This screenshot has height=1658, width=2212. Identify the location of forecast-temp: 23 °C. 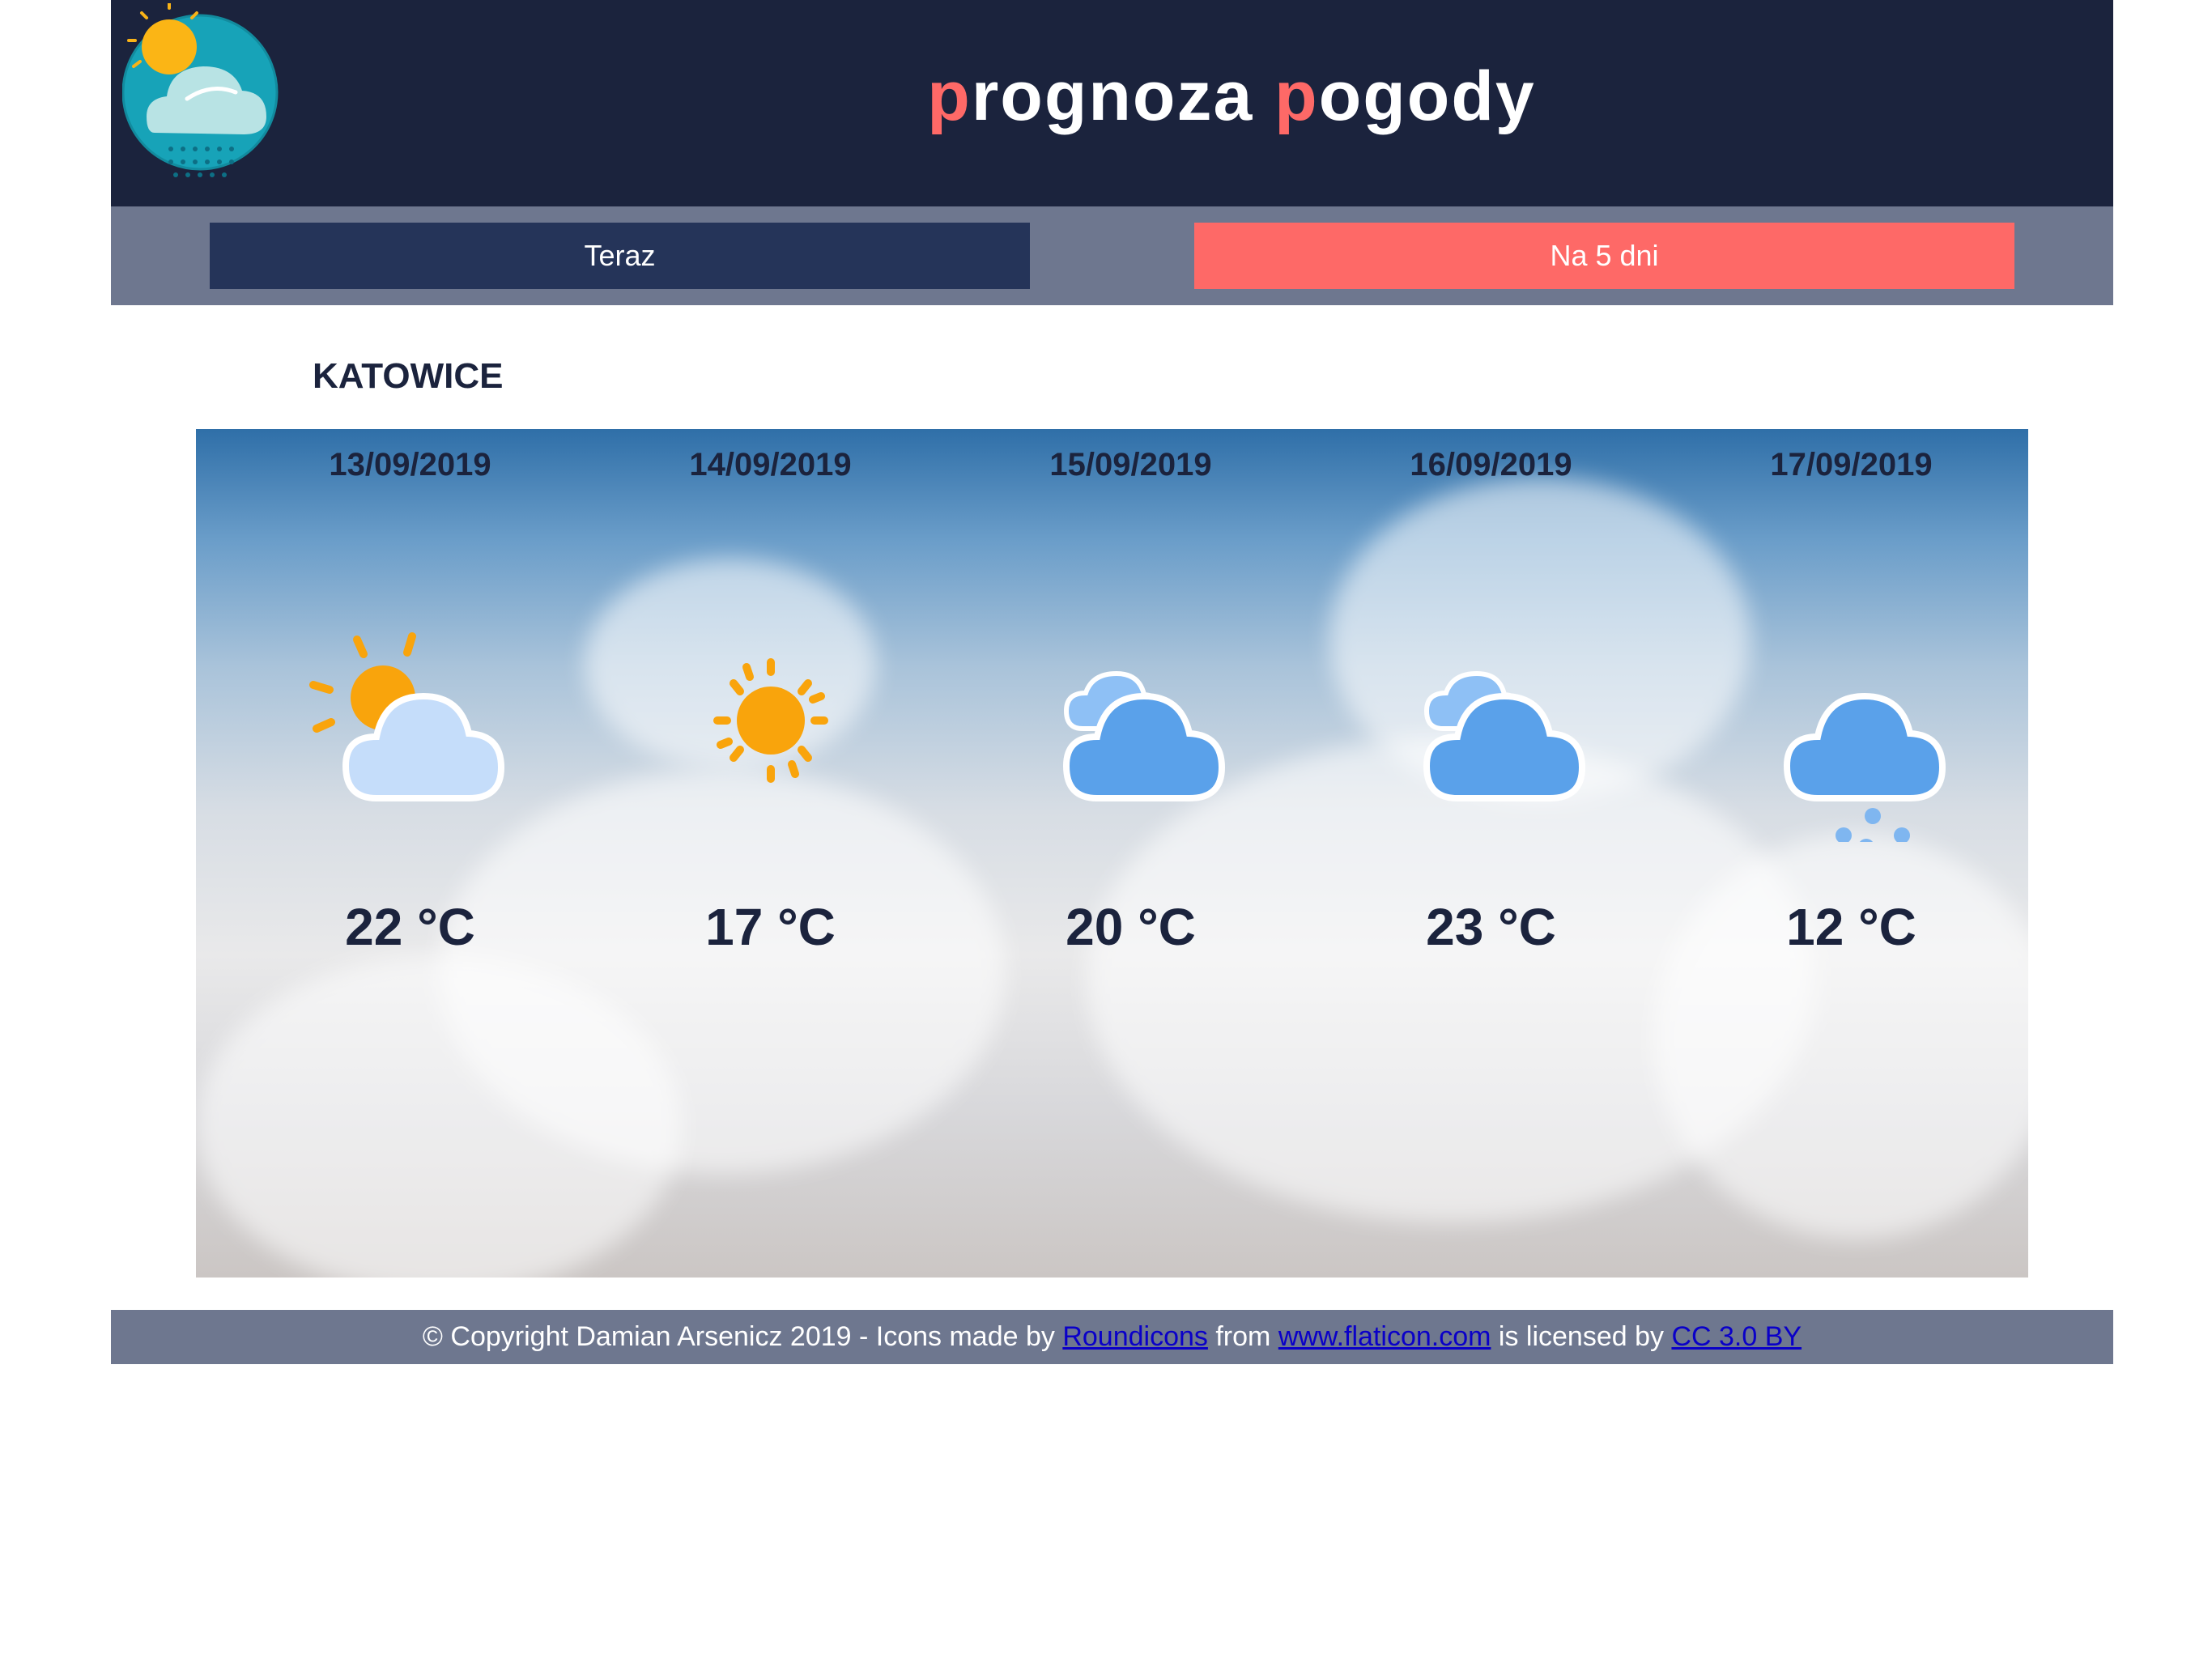
(1491, 927).